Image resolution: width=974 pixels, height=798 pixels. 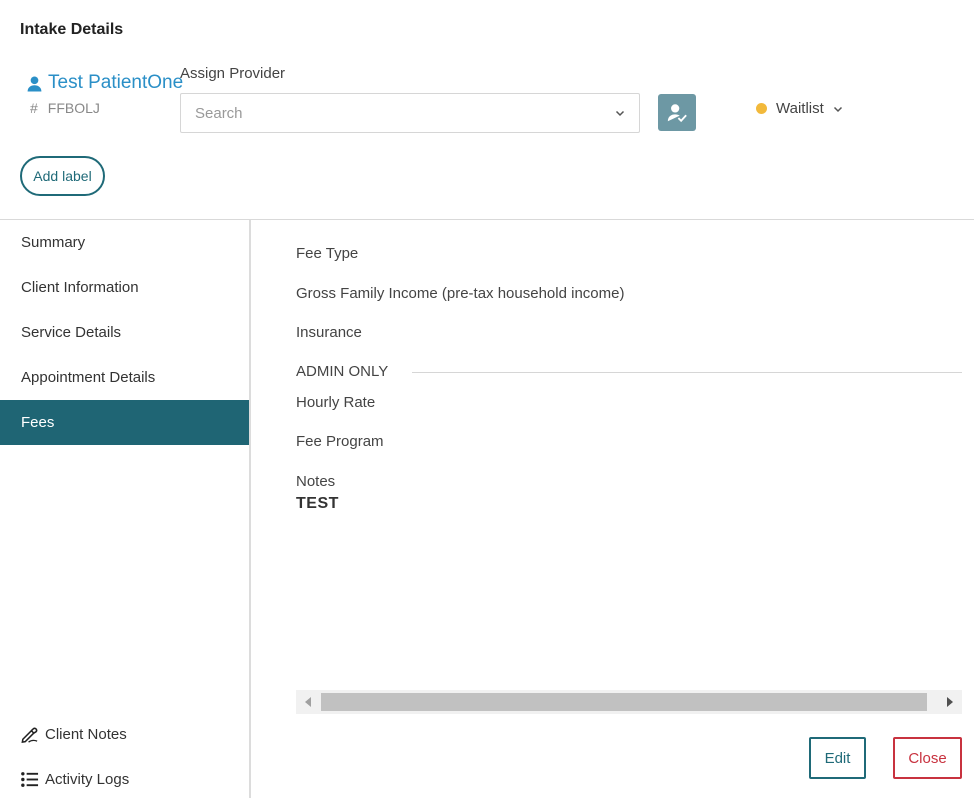 I want to click on patient-id: FFBOLJ, so click(x=73, y=108).